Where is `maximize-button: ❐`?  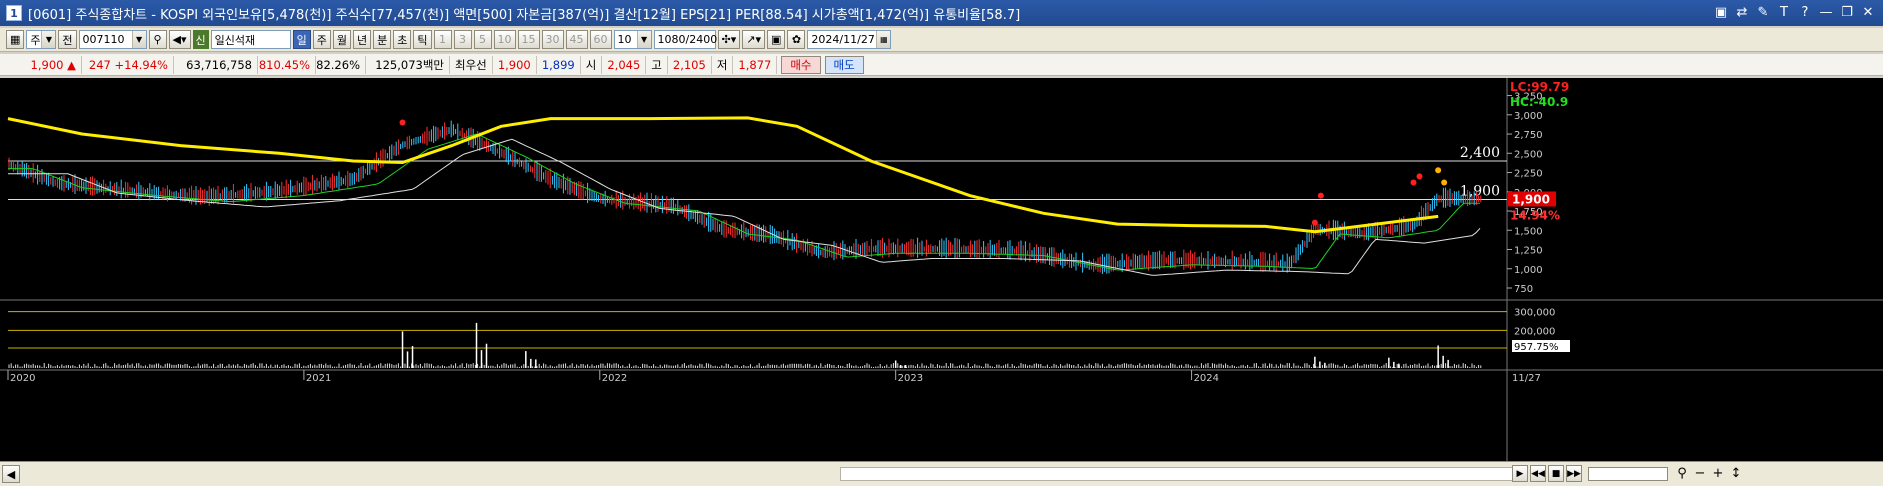
maximize-button: ❐ is located at coordinates (1847, 12).